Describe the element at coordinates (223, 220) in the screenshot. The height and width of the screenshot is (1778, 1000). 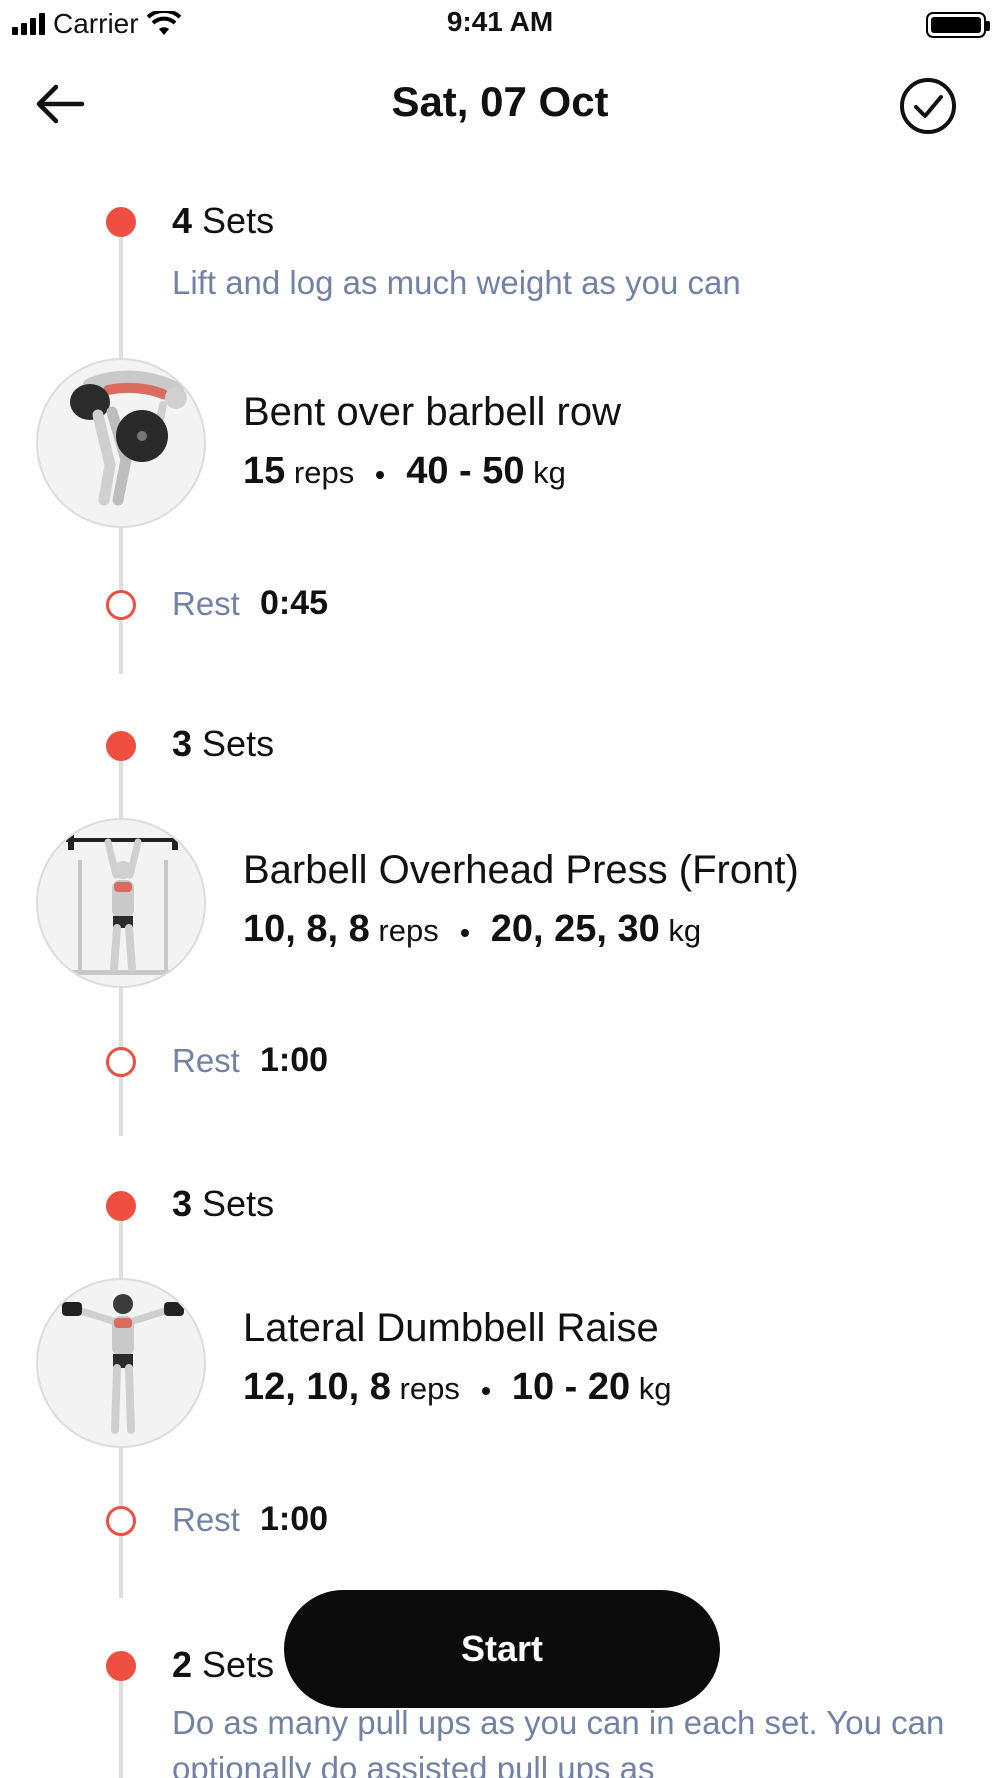
I see `sets-count: 4 Sets` at that location.